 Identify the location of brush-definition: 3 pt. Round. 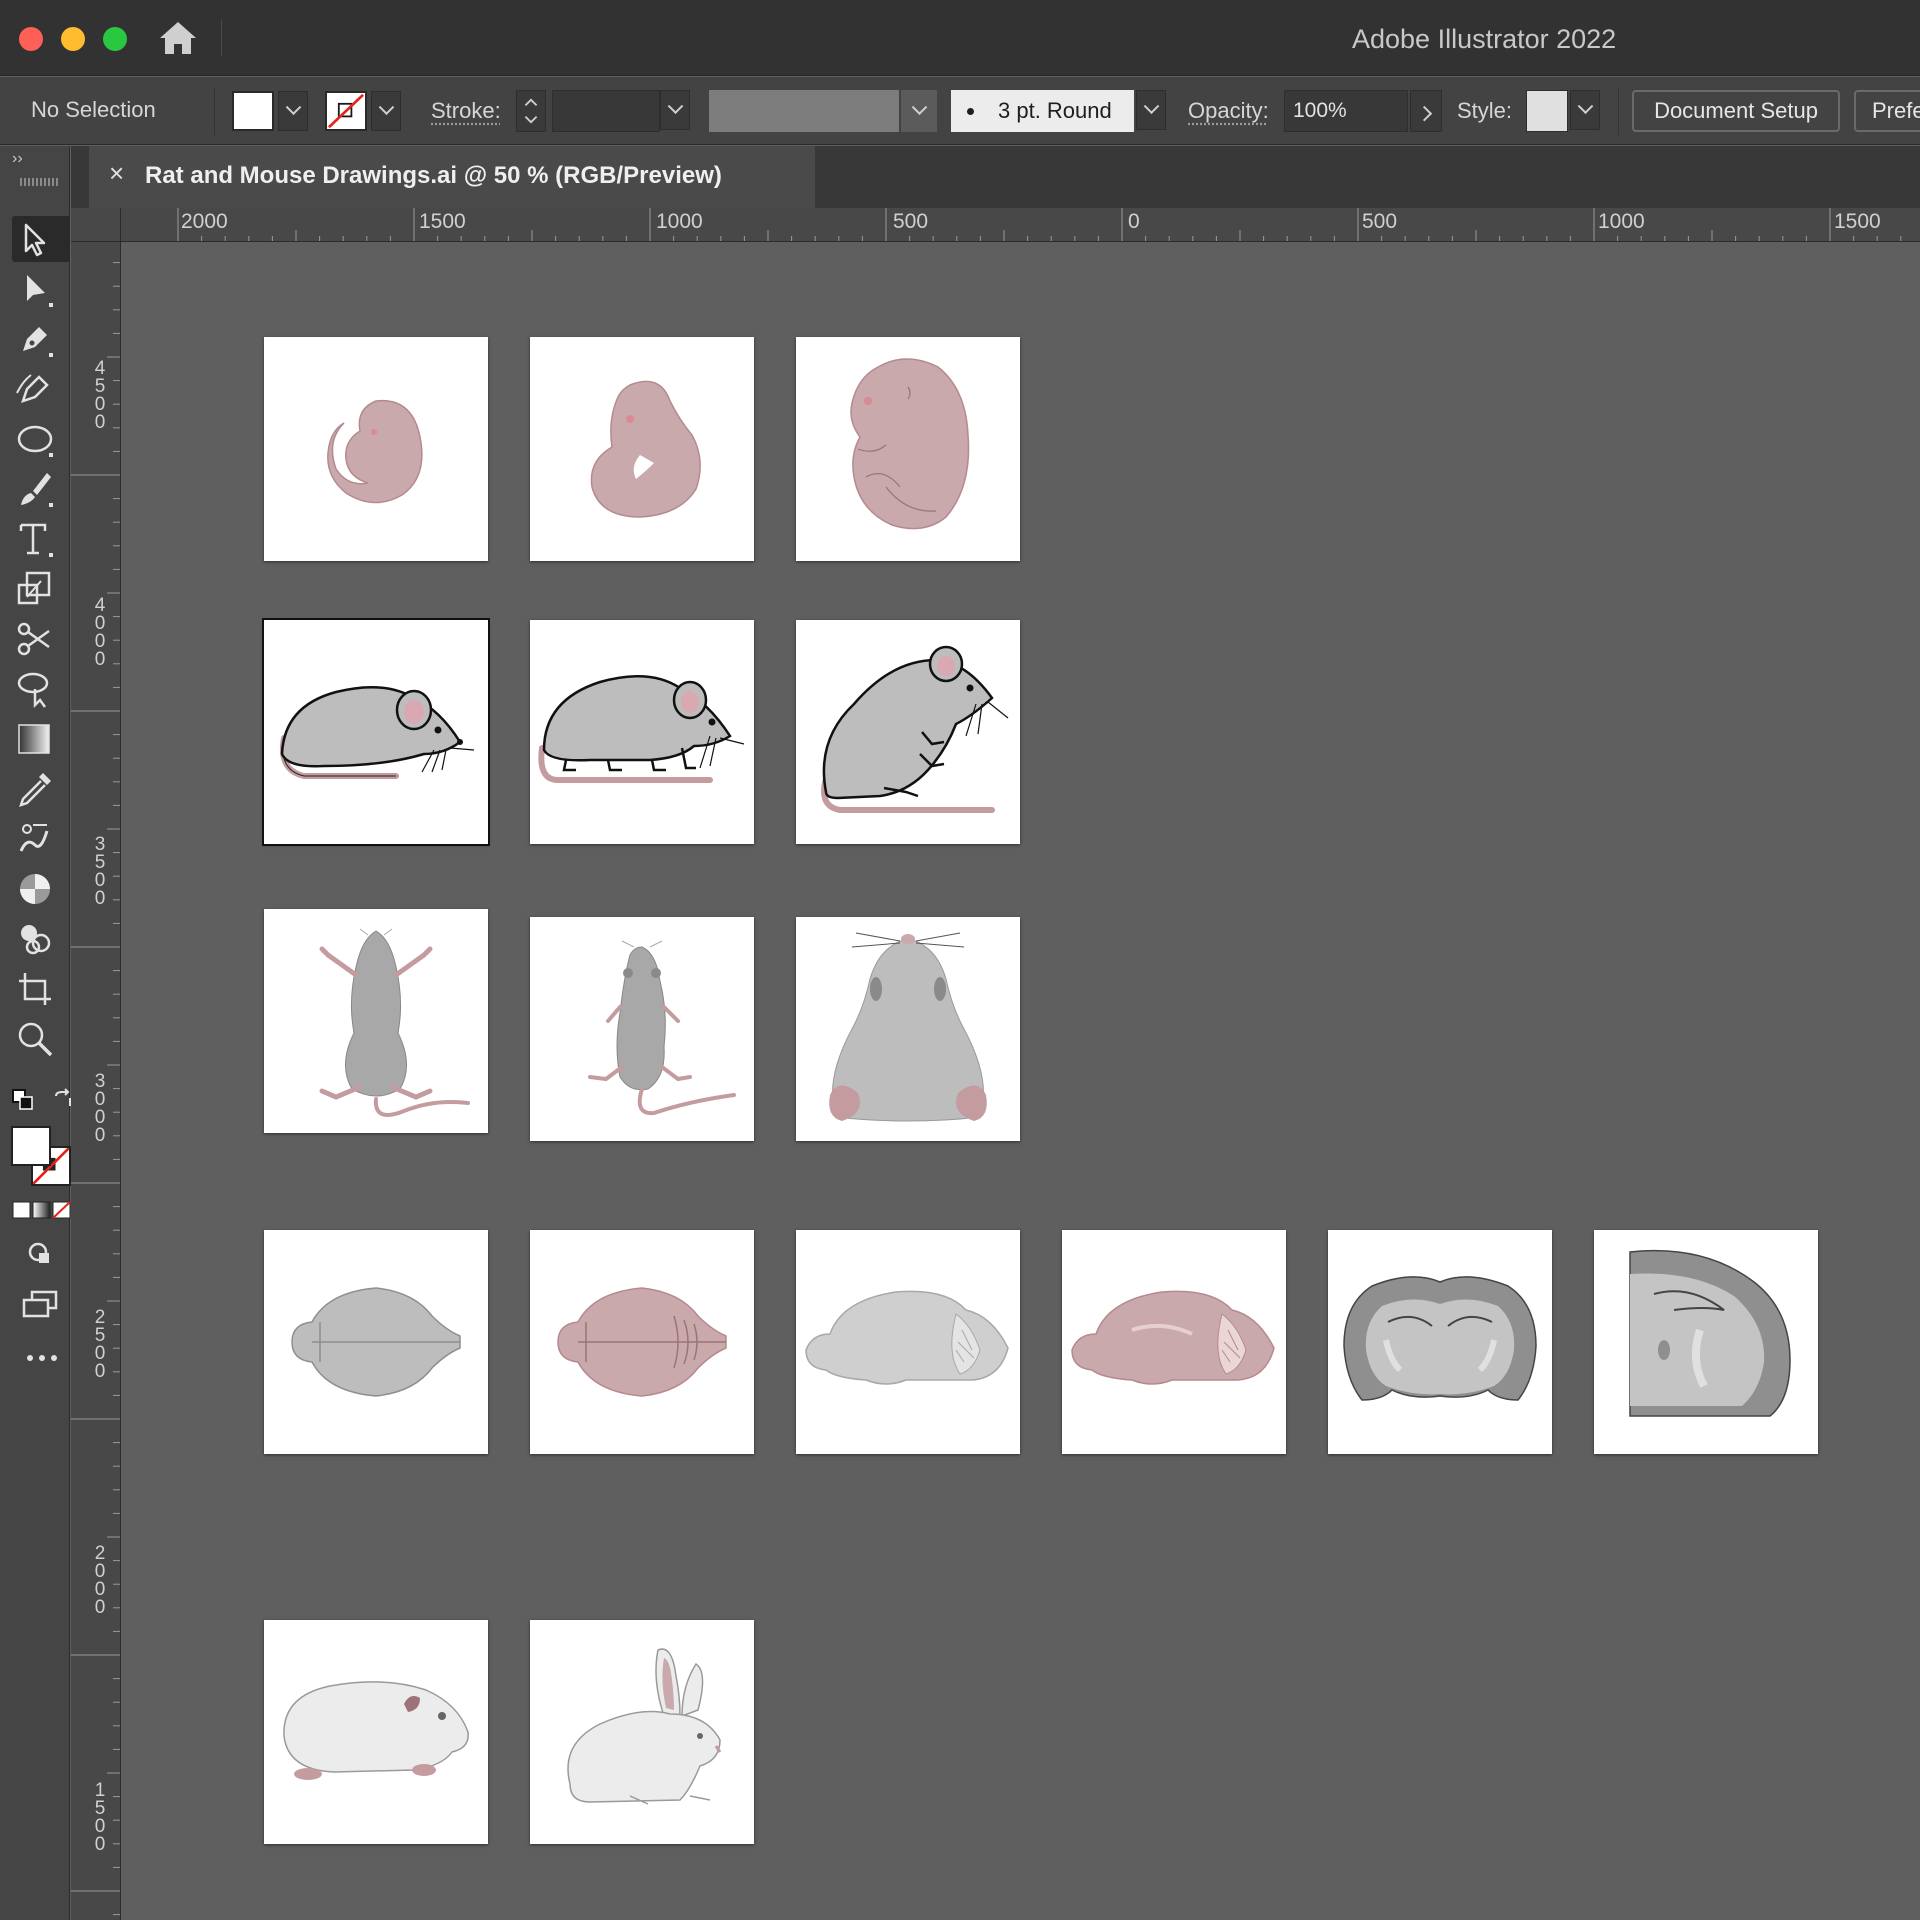
(1042, 111).